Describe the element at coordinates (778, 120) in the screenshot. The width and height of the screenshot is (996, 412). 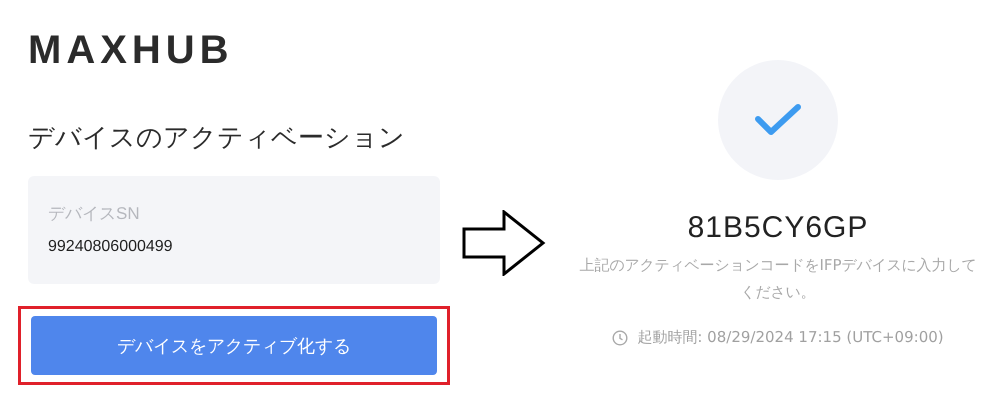
I see `check-icon` at that location.